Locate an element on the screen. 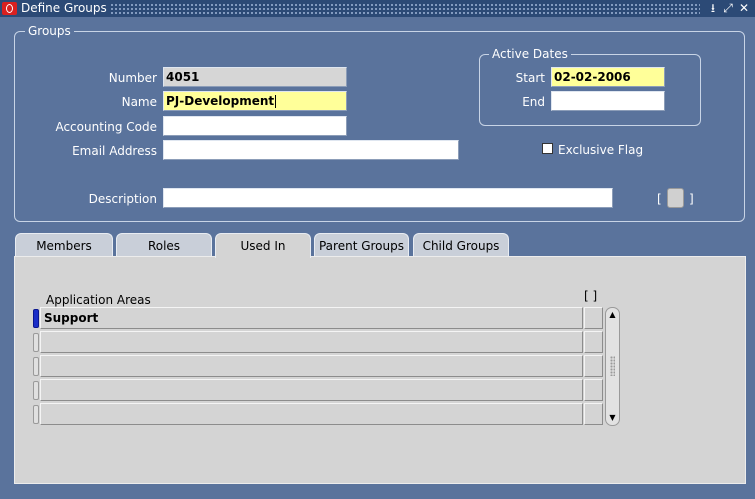 The image size is (755, 499). grid-vertical-scrollbar: ▲ ▼ is located at coordinates (612, 366).